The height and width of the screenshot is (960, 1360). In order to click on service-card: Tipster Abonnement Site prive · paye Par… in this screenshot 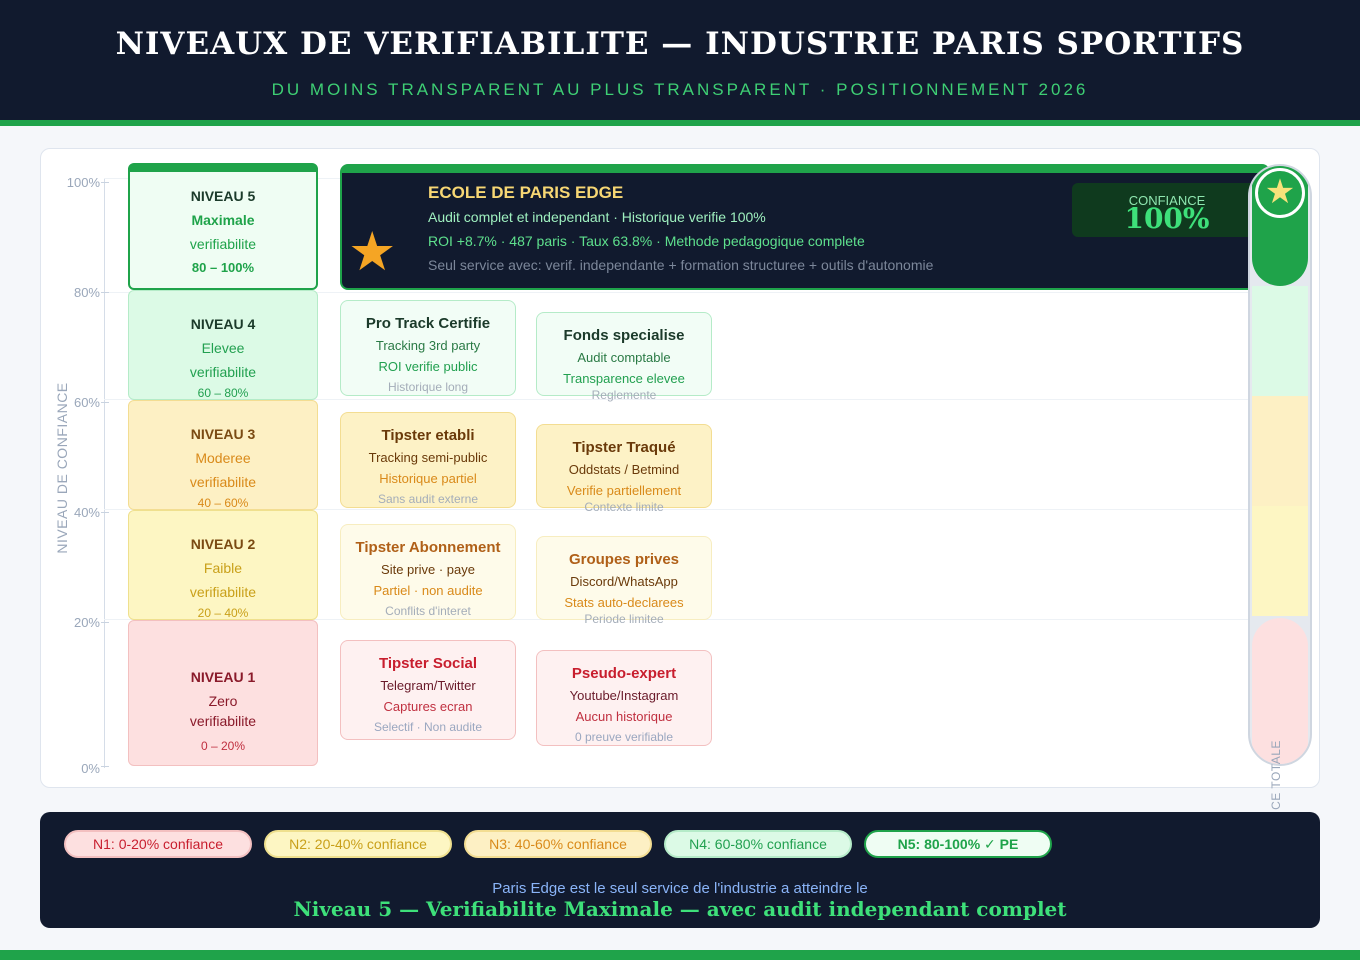, I will do `click(428, 572)`.